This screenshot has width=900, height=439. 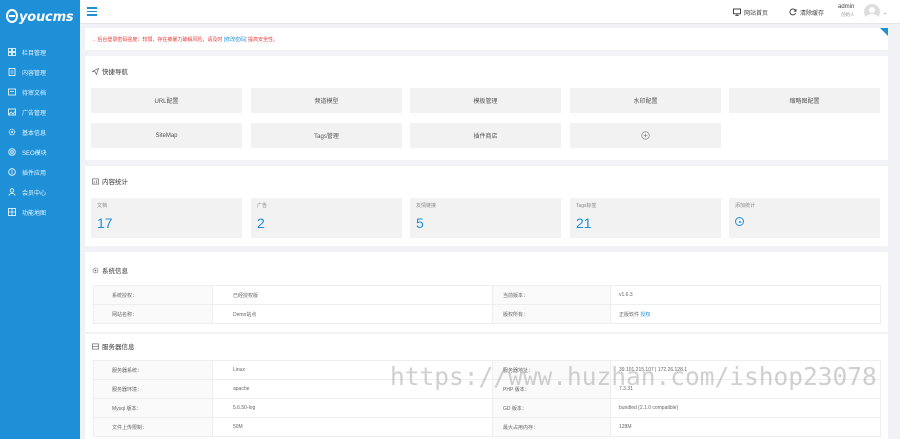 I want to click on quick-btn-url-config: URL配置, so click(x=166, y=100).